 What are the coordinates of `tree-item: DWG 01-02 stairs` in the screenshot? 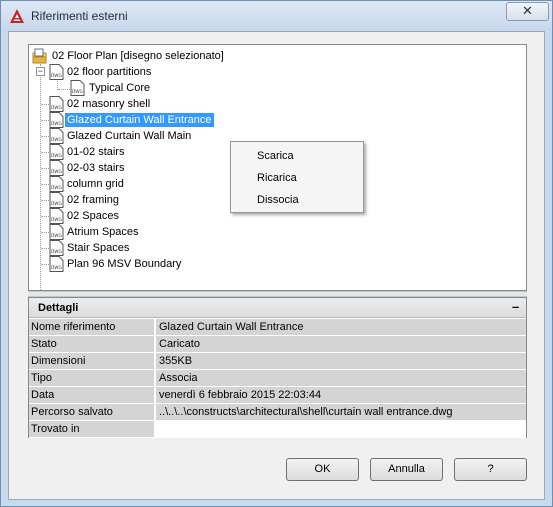 It's located at (134, 152).